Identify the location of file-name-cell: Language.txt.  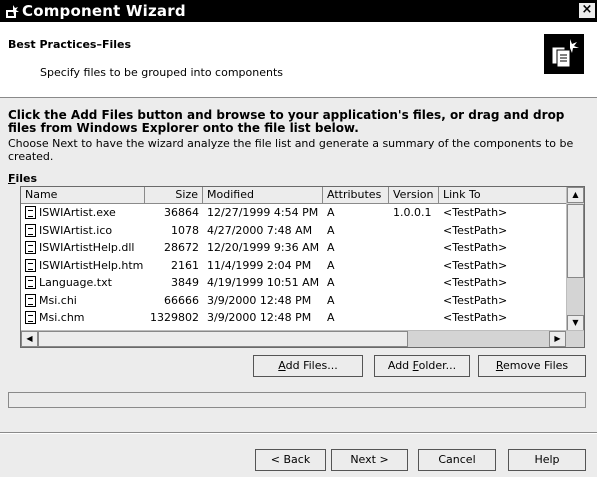
(83, 283).